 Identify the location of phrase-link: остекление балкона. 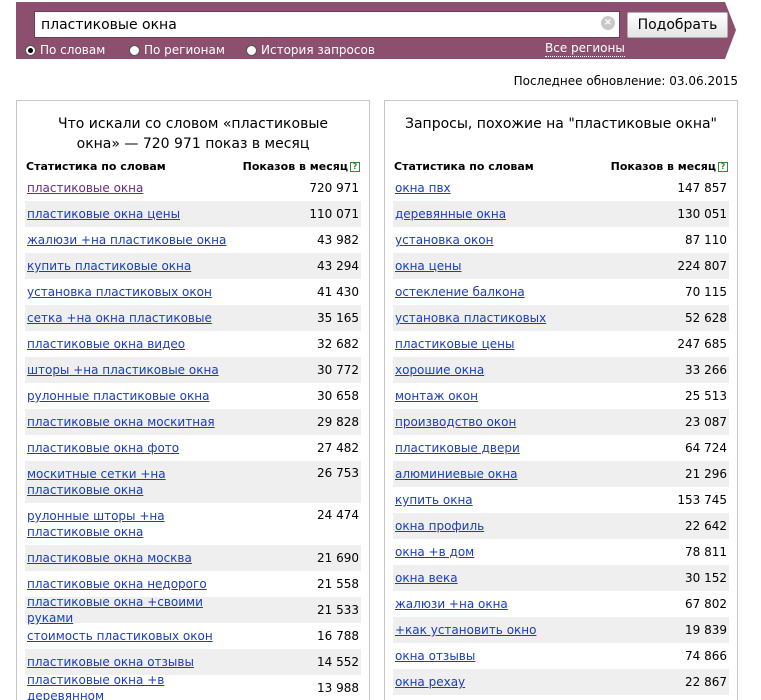
(502, 292).